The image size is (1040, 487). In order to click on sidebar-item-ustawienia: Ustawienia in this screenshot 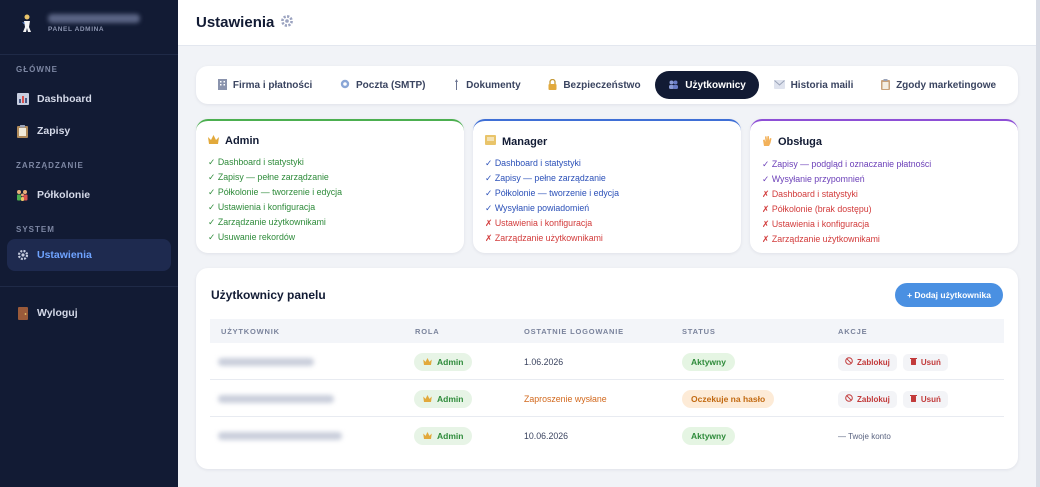, I will do `click(89, 255)`.